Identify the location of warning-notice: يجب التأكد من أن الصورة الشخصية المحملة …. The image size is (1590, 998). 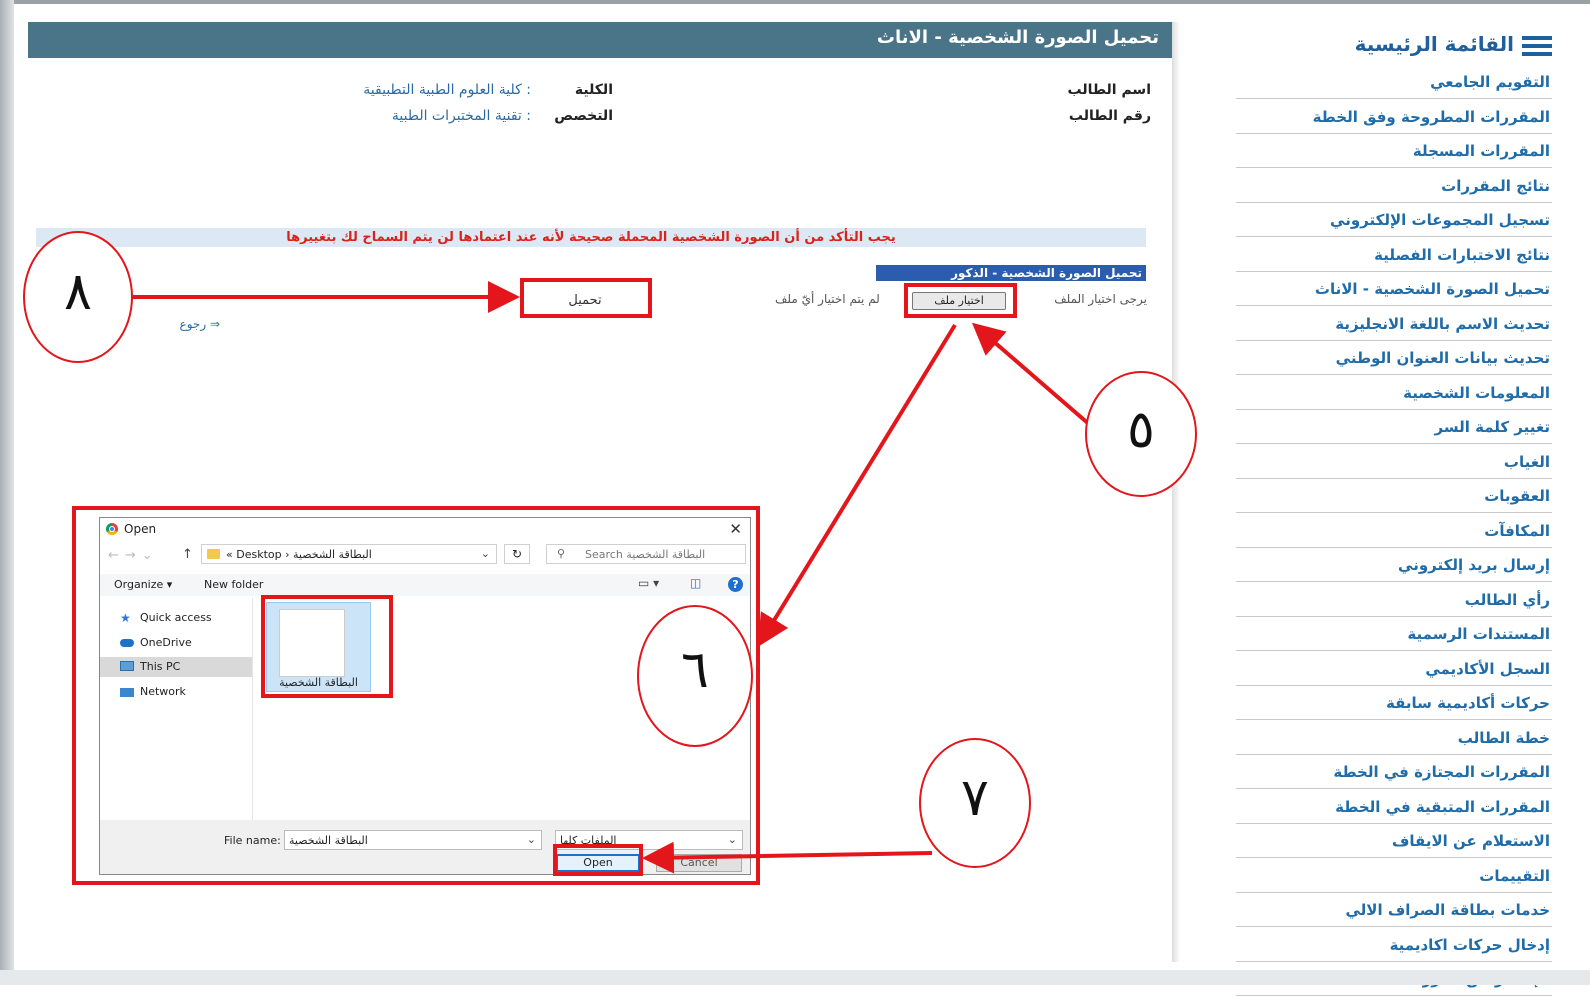
(591, 237).